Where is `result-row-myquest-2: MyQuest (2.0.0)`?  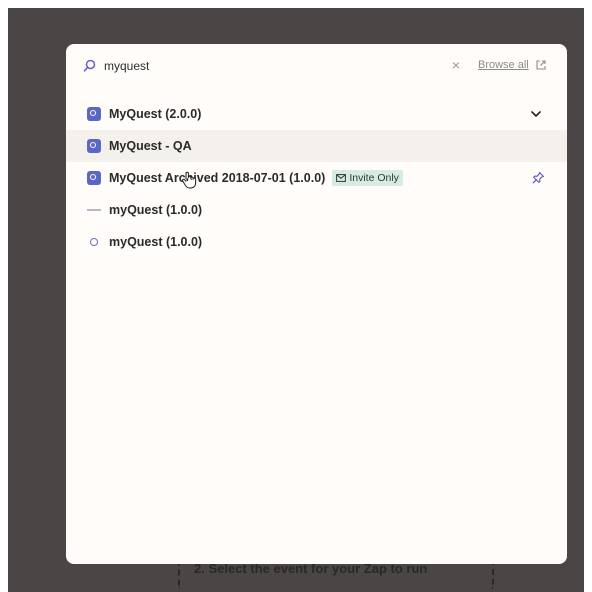
result-row-myquest-2: MyQuest (2.0.0) is located at coordinates (316, 114).